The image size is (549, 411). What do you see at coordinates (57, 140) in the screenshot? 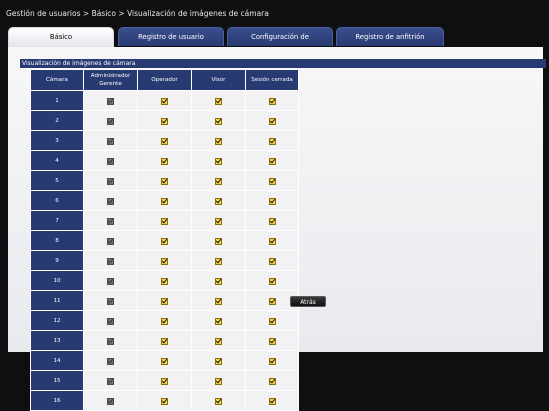
I see `camera-number: 3` at bounding box center [57, 140].